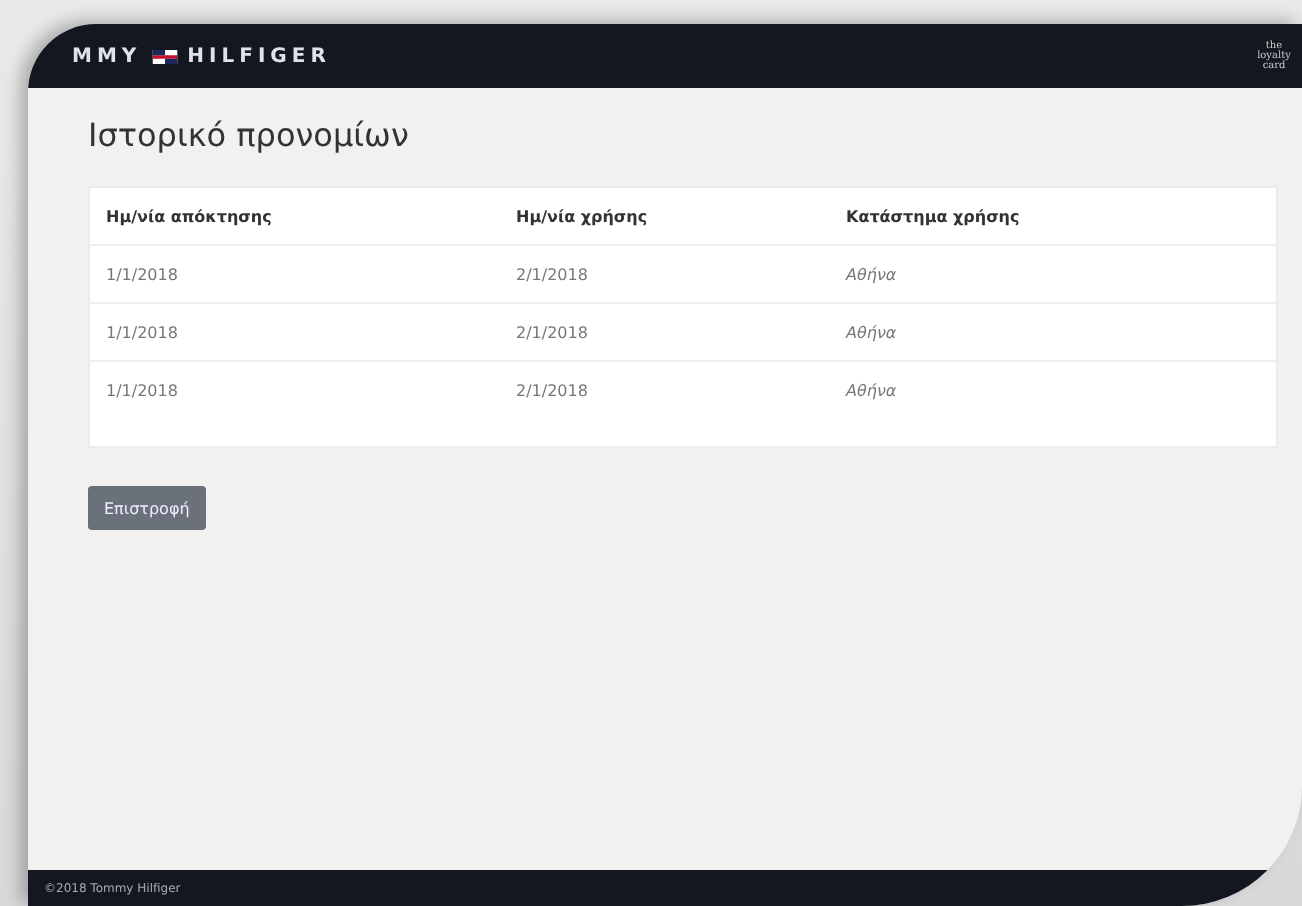 This screenshot has height=906, width=1302. Describe the element at coordinates (164, 56) in the screenshot. I see `flag-icon` at that location.